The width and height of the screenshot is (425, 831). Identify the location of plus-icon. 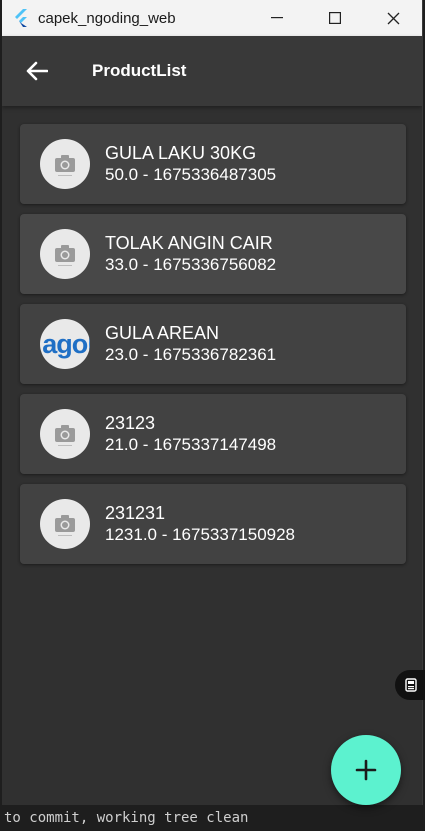
(366, 770).